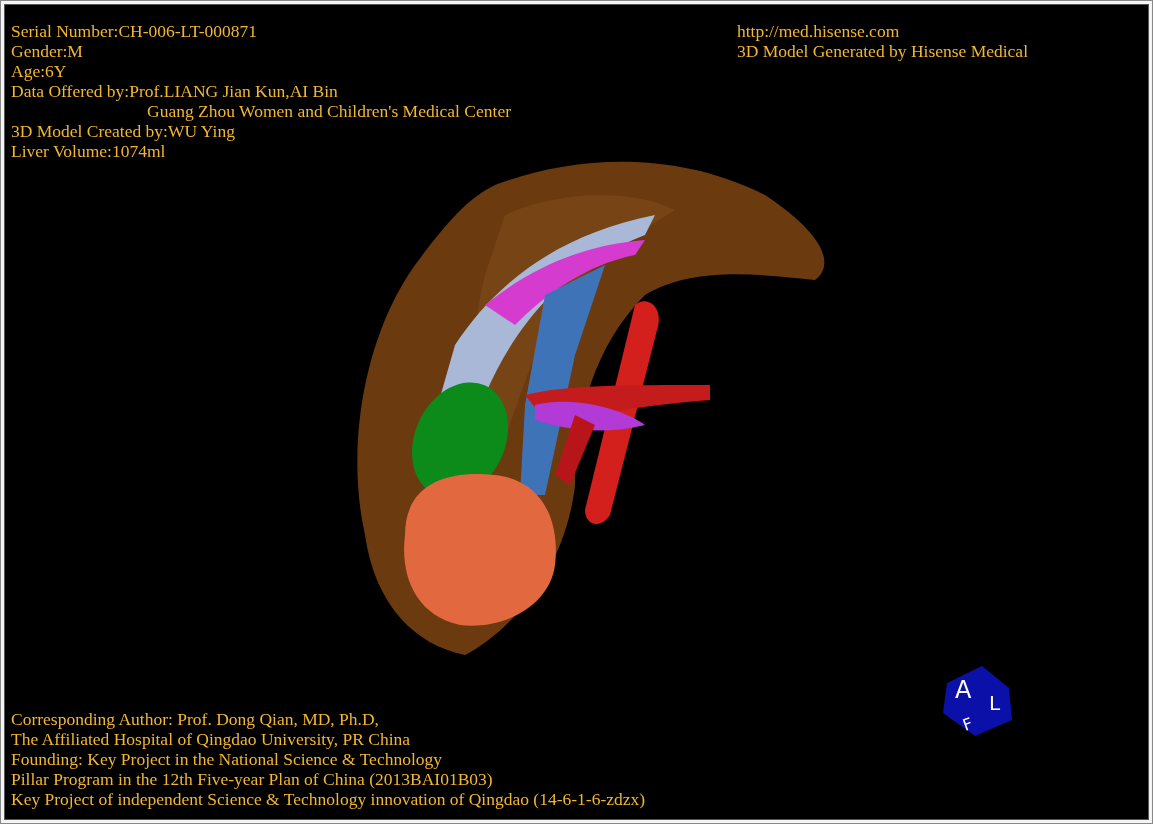  Describe the element at coordinates (328, 111) in the screenshot. I see `info-text: Guang Zhou Women and Children's Medical Center` at that location.